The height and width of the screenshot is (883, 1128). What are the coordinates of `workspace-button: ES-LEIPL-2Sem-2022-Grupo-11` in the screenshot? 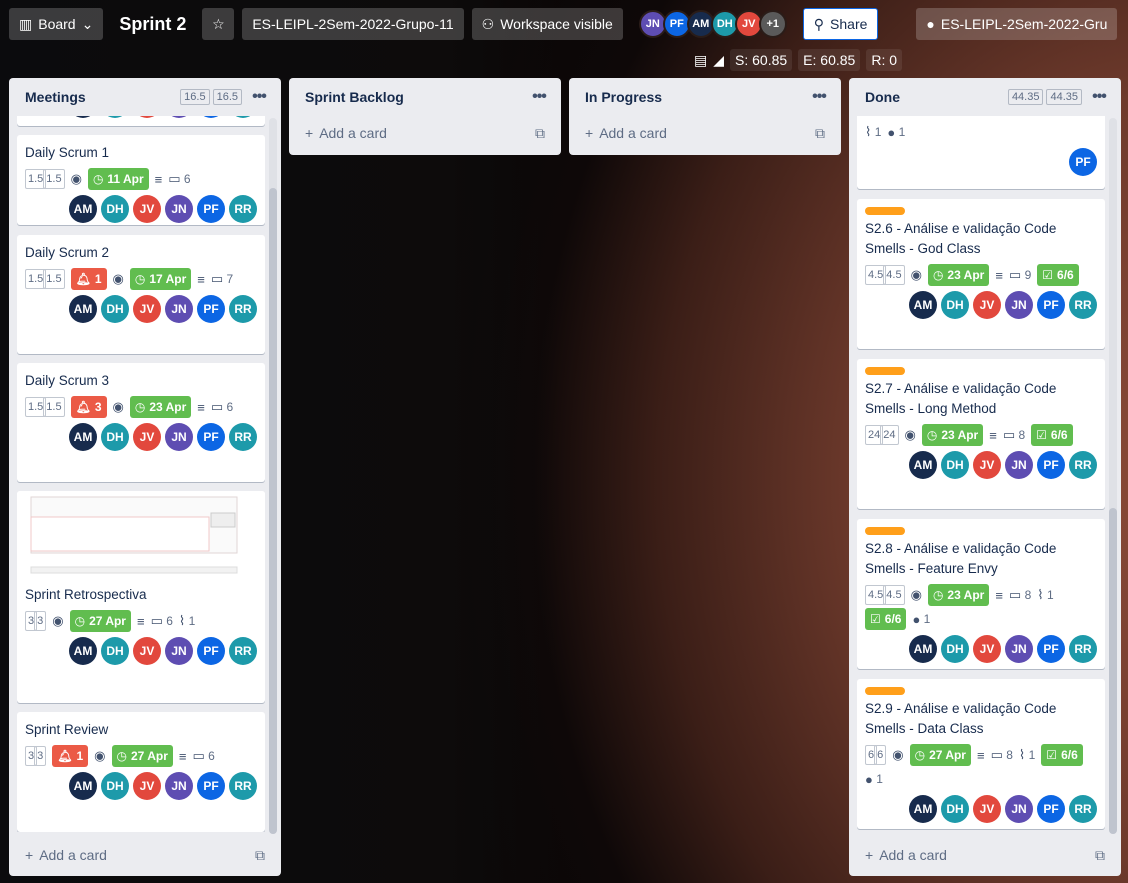 It's located at (353, 24).